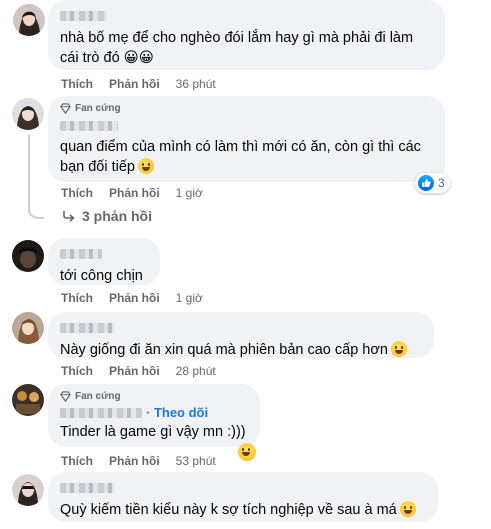  Describe the element at coordinates (101, 276) in the screenshot. I see `comment-text: tới công chịn` at that location.